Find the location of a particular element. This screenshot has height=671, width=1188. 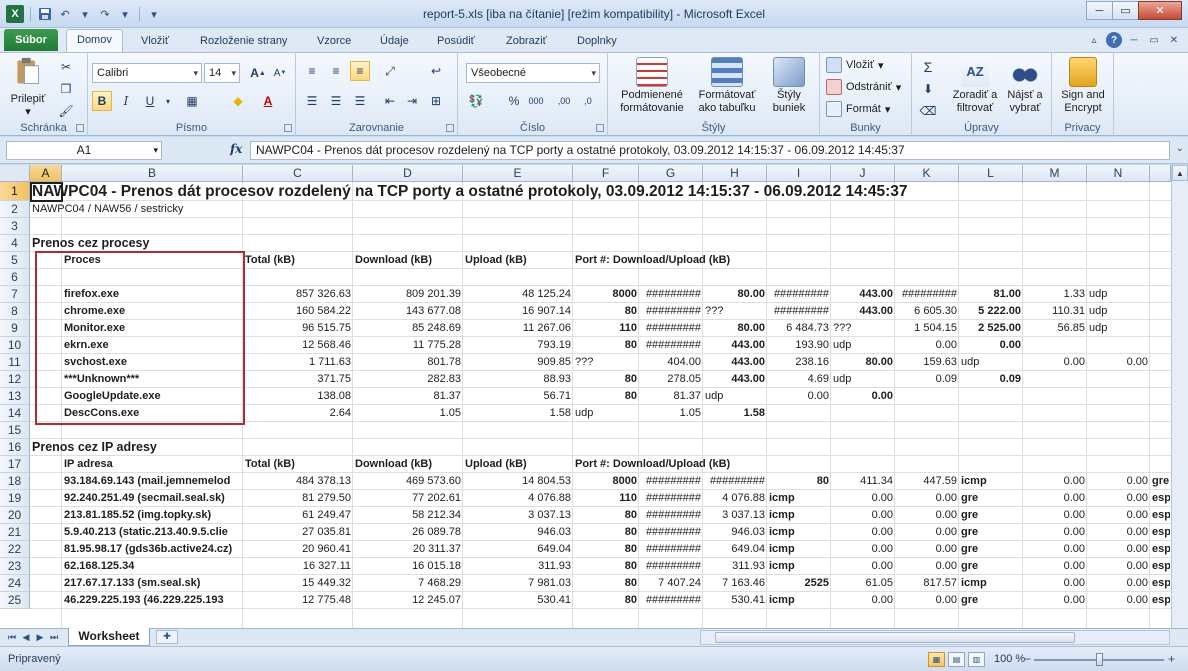

align-middle-icon: ≡ is located at coordinates (336, 71).